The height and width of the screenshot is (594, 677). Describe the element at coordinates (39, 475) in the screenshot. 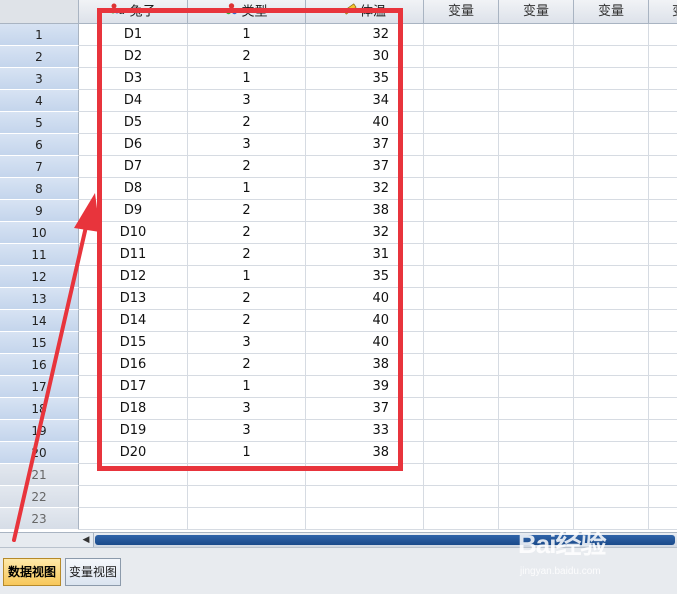

I see `row-header: 21` at that location.